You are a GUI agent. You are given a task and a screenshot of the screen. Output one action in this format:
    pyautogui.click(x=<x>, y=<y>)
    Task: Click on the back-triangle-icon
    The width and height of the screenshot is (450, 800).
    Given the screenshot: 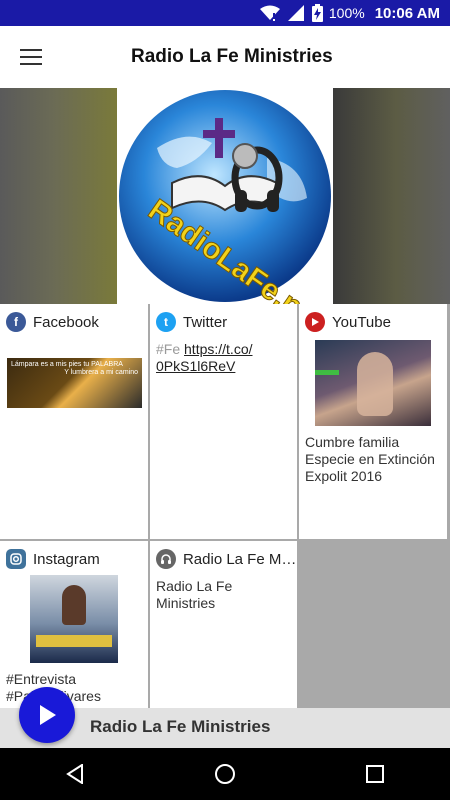 What is the action you would take?
    pyautogui.click(x=74, y=774)
    